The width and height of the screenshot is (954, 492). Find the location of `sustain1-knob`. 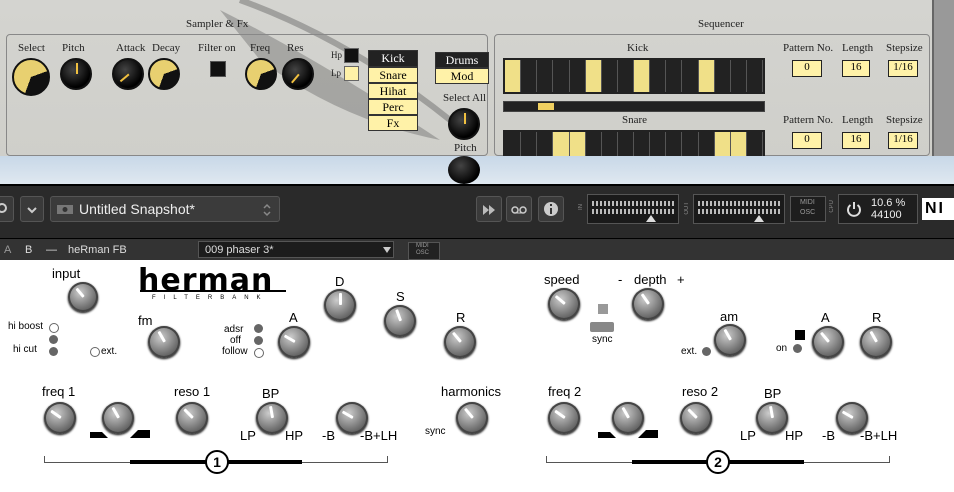

sustain1-knob is located at coordinates (400, 321).